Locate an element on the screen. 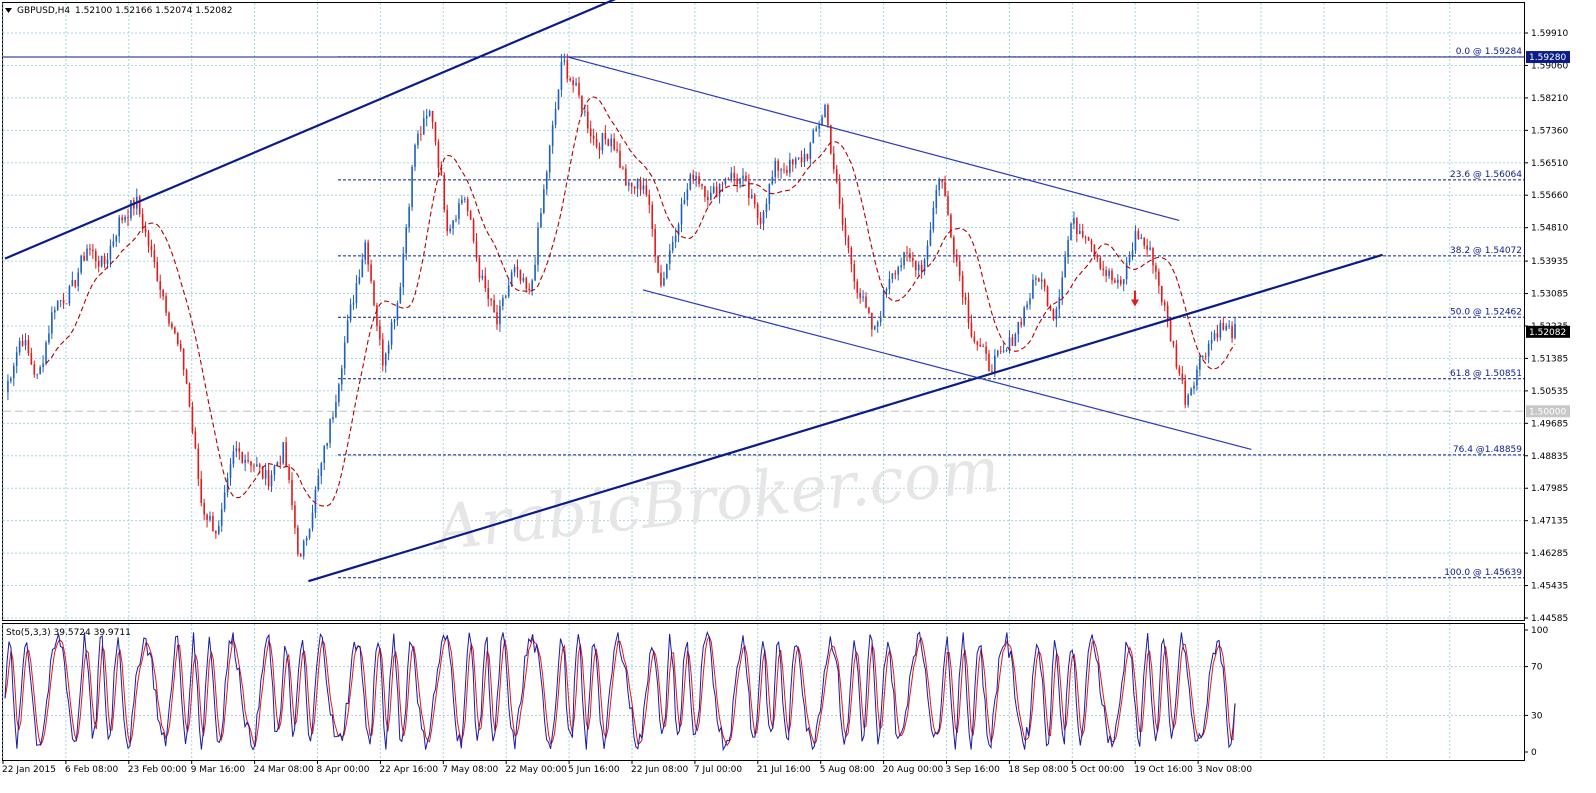 This screenshot has height=793, width=1596. symbol-label: GBPUSD,H4 is located at coordinates (43, 11).